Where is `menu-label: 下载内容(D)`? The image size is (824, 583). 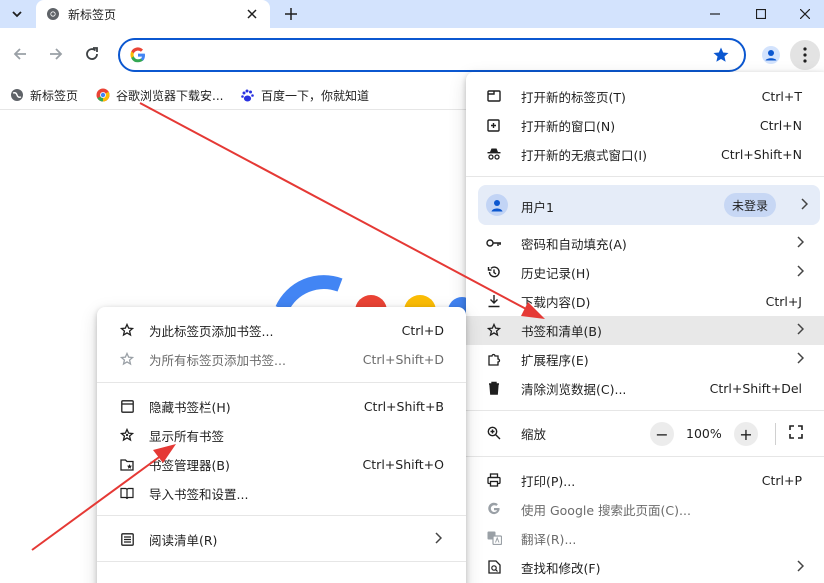
menu-label: 下载内容(D) is located at coordinates (556, 302).